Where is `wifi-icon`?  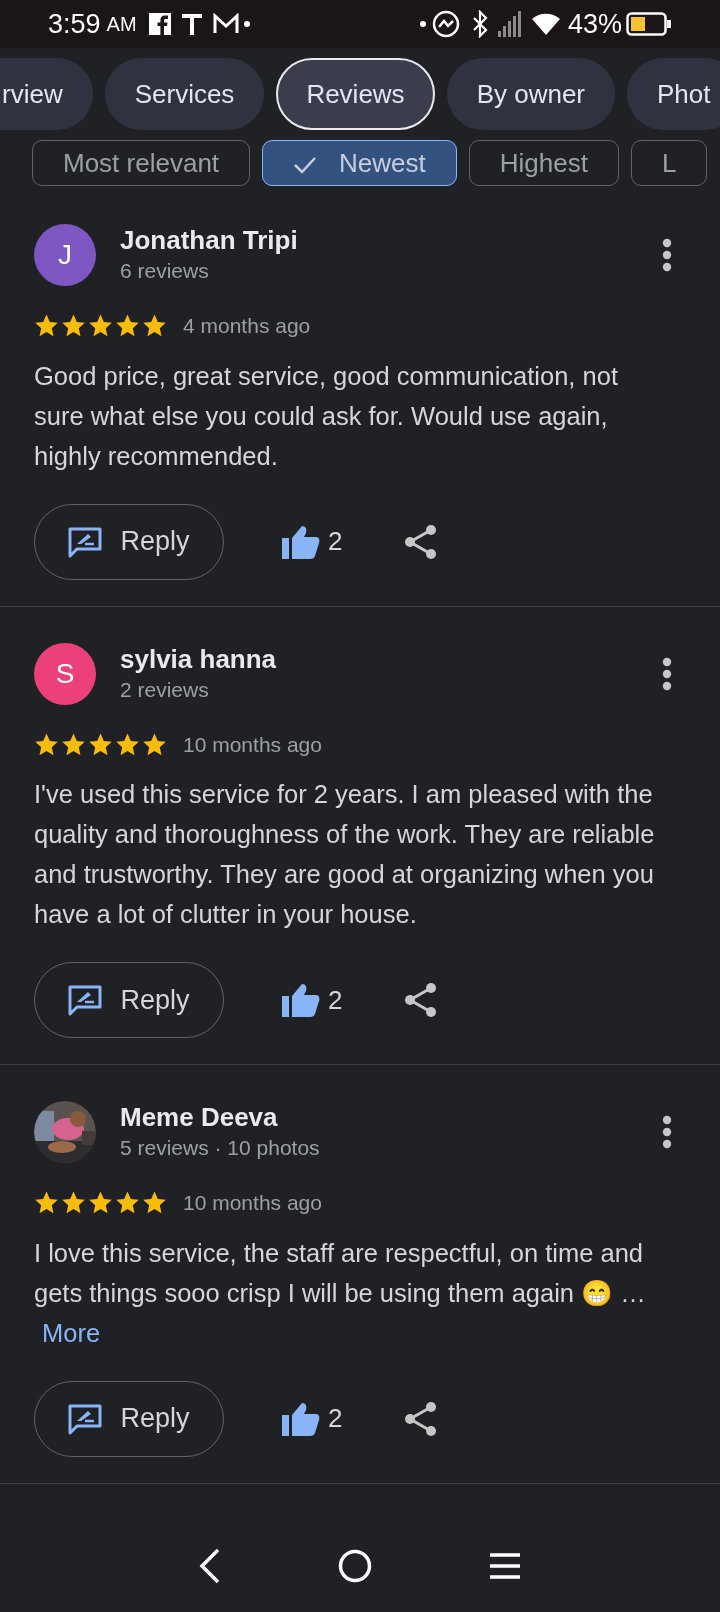
wifi-icon is located at coordinates (545, 24).